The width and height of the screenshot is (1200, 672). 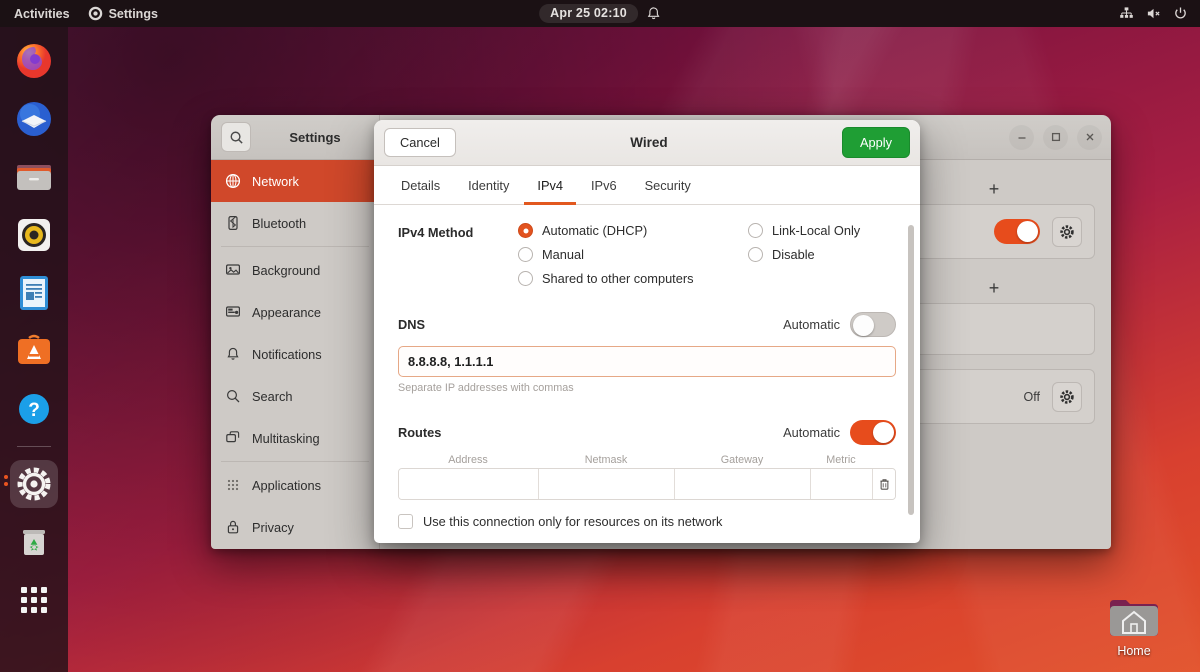 I want to click on activities-label: Activities, so click(x=42, y=13).